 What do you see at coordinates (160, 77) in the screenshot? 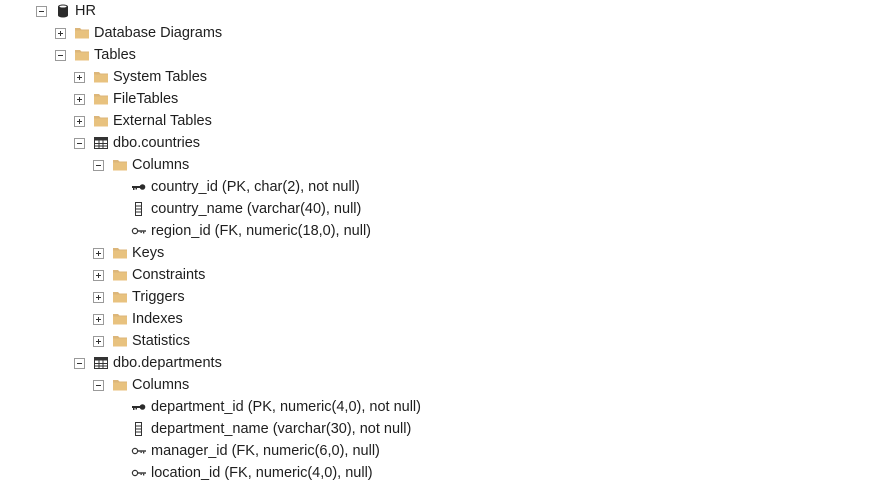
I see `node-label: System Tables` at bounding box center [160, 77].